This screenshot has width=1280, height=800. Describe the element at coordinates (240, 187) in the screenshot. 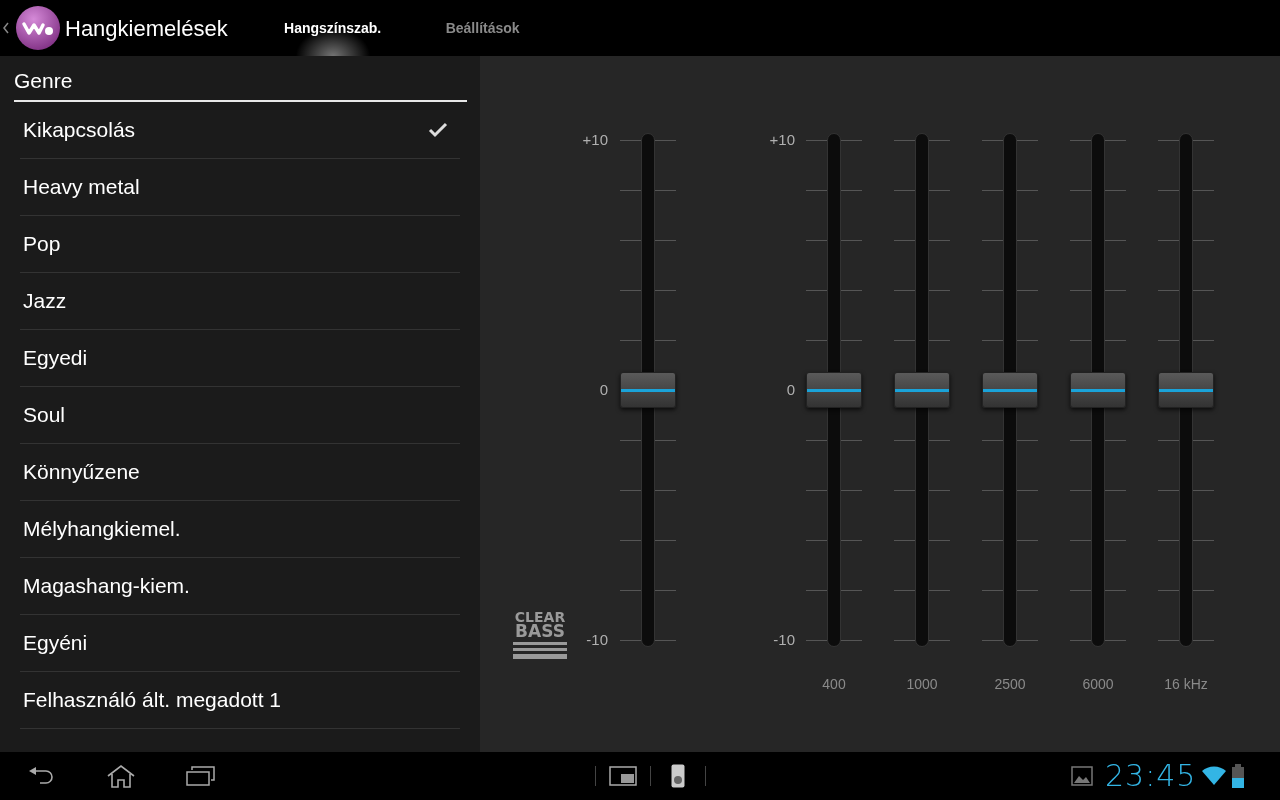

I see `genre-list-item: Heavy metal` at that location.